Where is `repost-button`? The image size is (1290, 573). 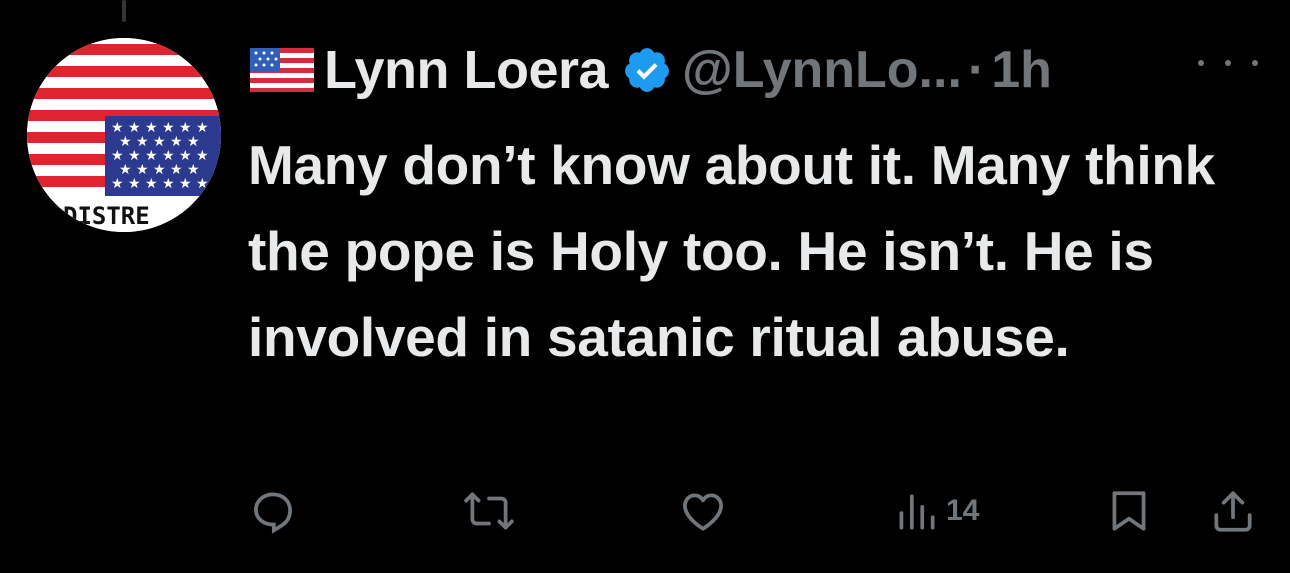 repost-button is located at coordinates (489, 511).